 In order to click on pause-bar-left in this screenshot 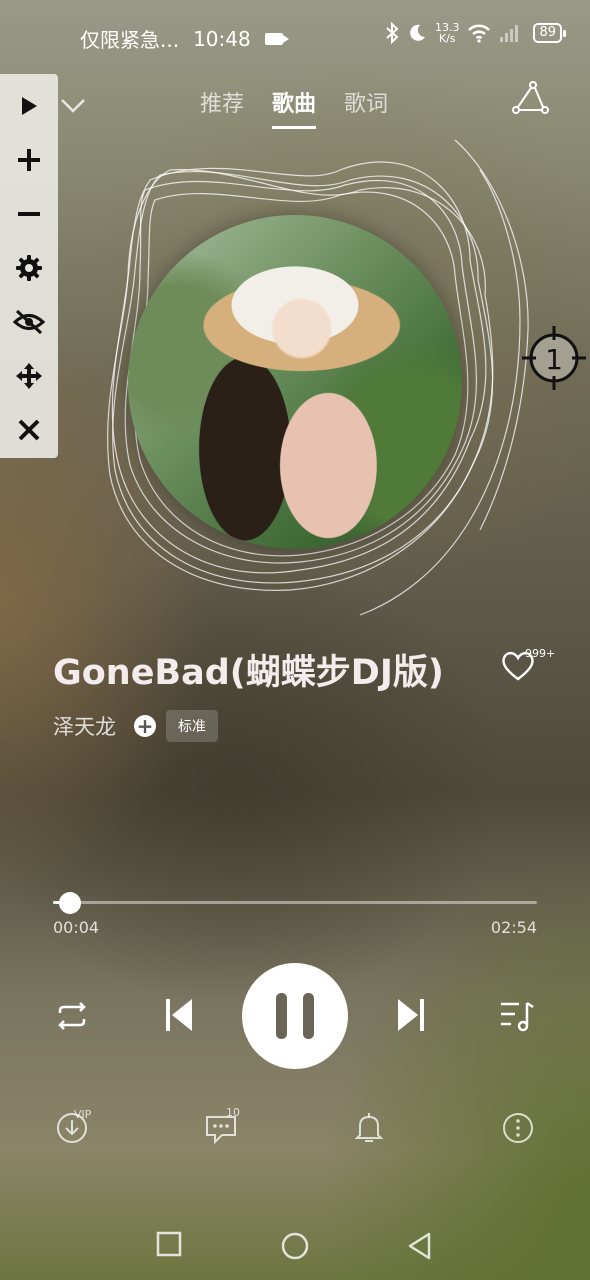, I will do `click(281, 1016)`.